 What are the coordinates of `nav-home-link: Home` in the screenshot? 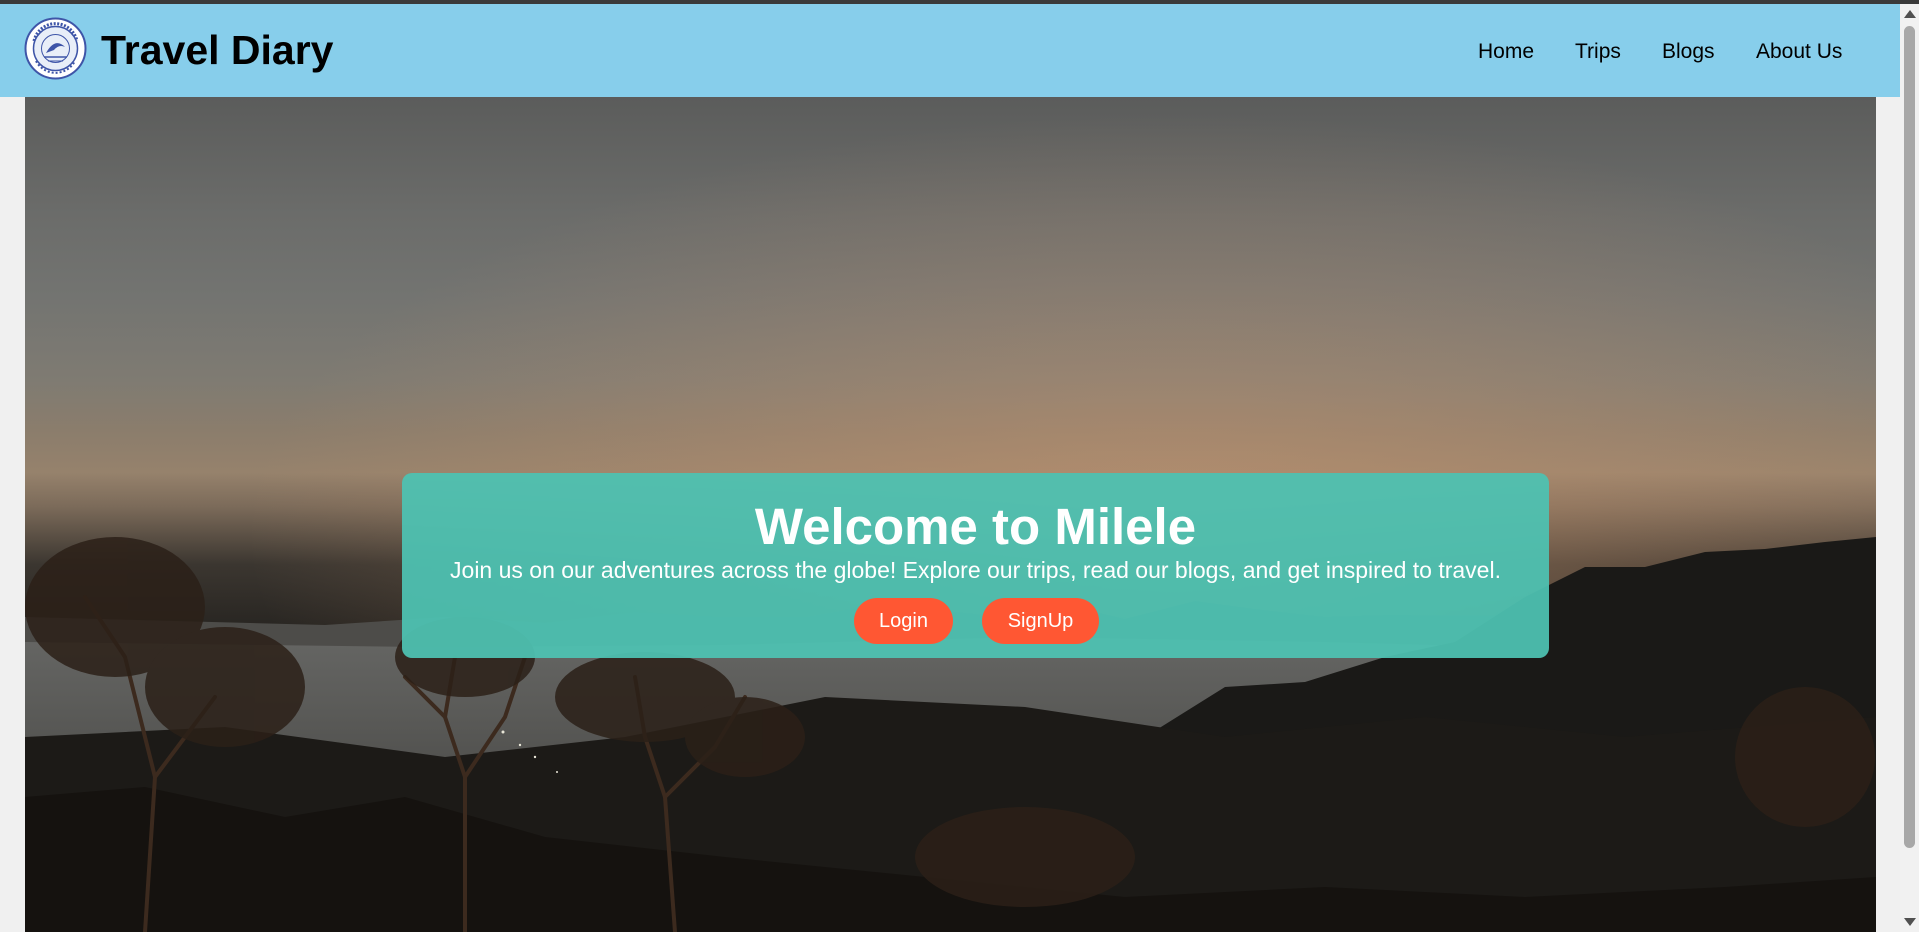 It's located at (1506, 52).